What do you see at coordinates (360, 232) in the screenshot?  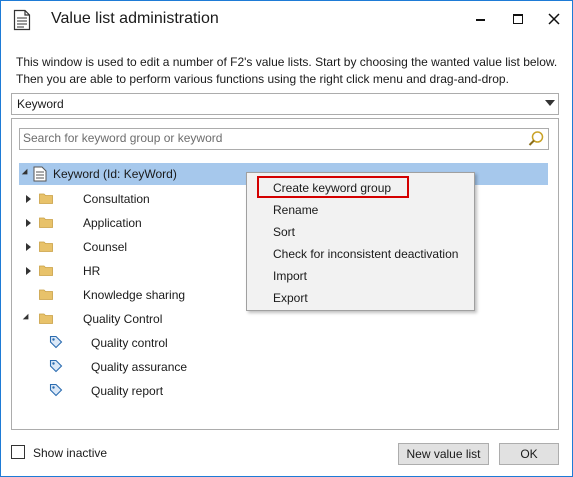 I see `menu-item-sort: Sort` at bounding box center [360, 232].